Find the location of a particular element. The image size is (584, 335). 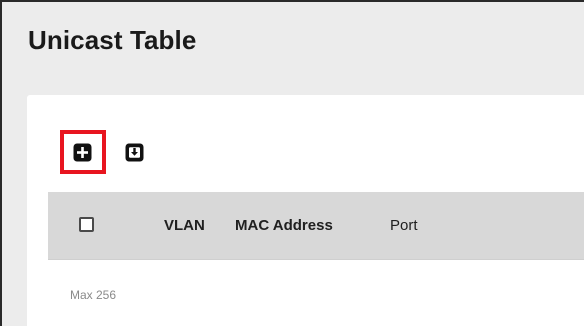

add-button is located at coordinates (82, 152).